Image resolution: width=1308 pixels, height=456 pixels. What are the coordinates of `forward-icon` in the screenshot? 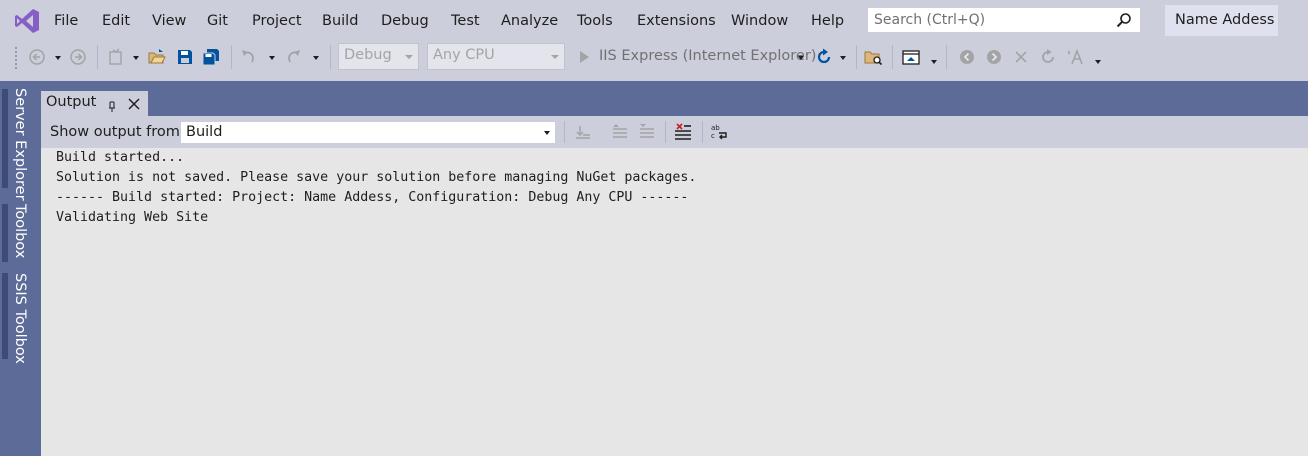 It's located at (78, 57).